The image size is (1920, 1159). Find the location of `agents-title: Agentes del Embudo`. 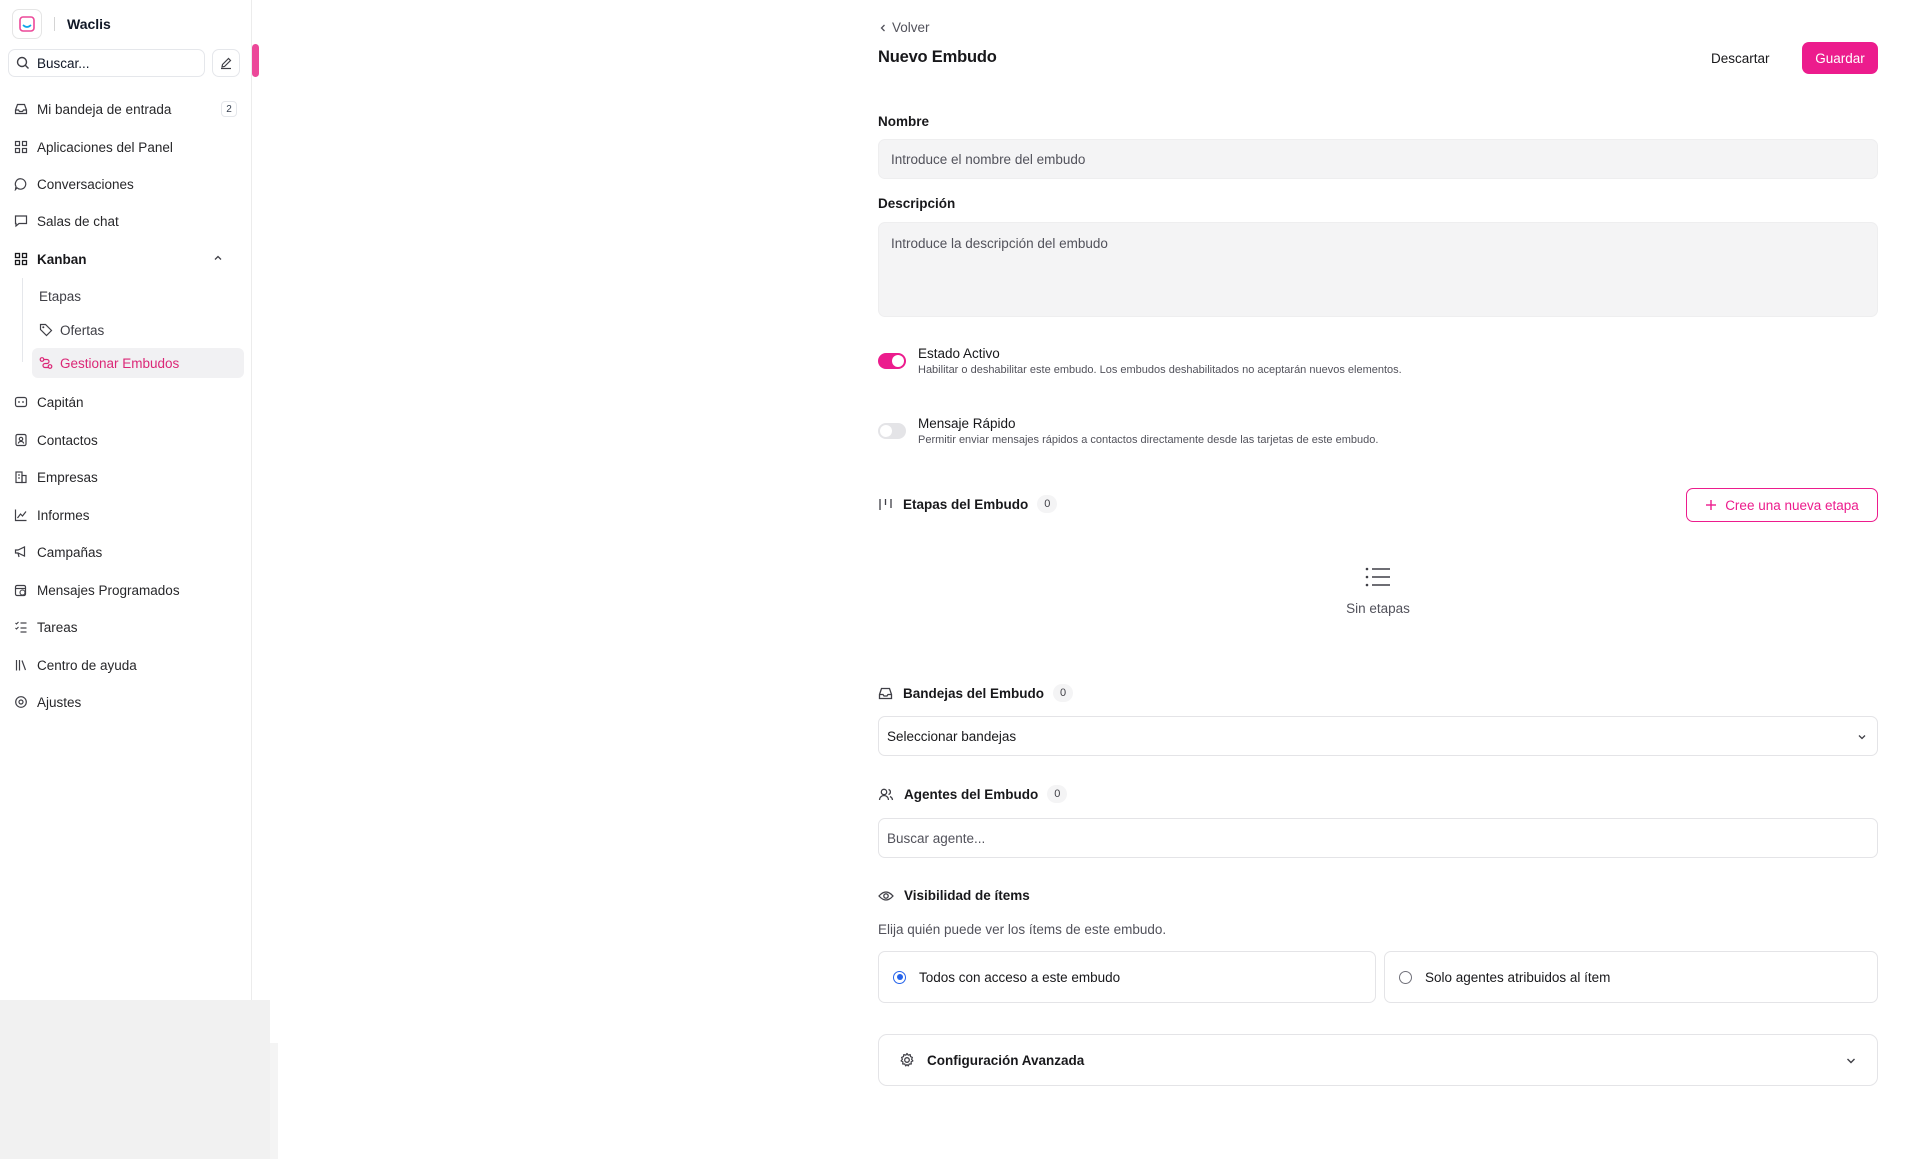

agents-title: Agentes del Embudo is located at coordinates (971, 794).